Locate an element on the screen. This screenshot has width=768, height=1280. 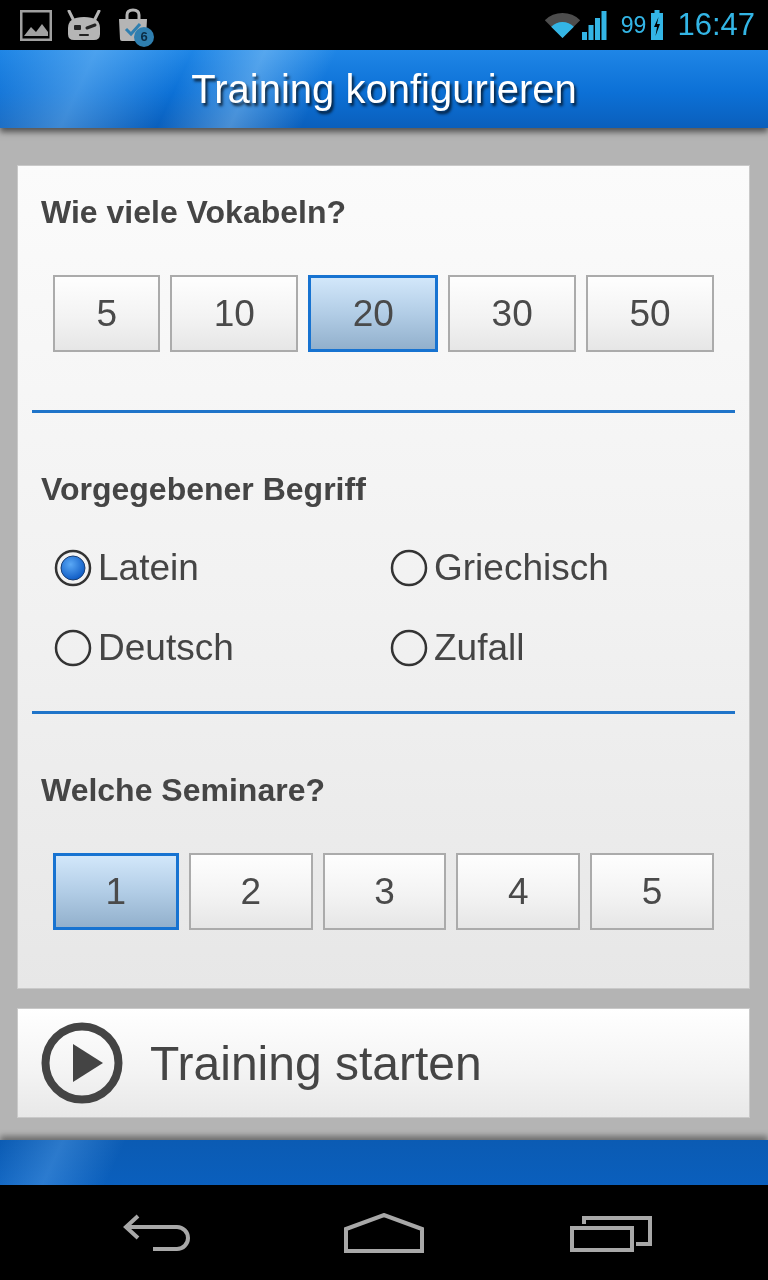
wifi-icon is located at coordinates (562, 25).